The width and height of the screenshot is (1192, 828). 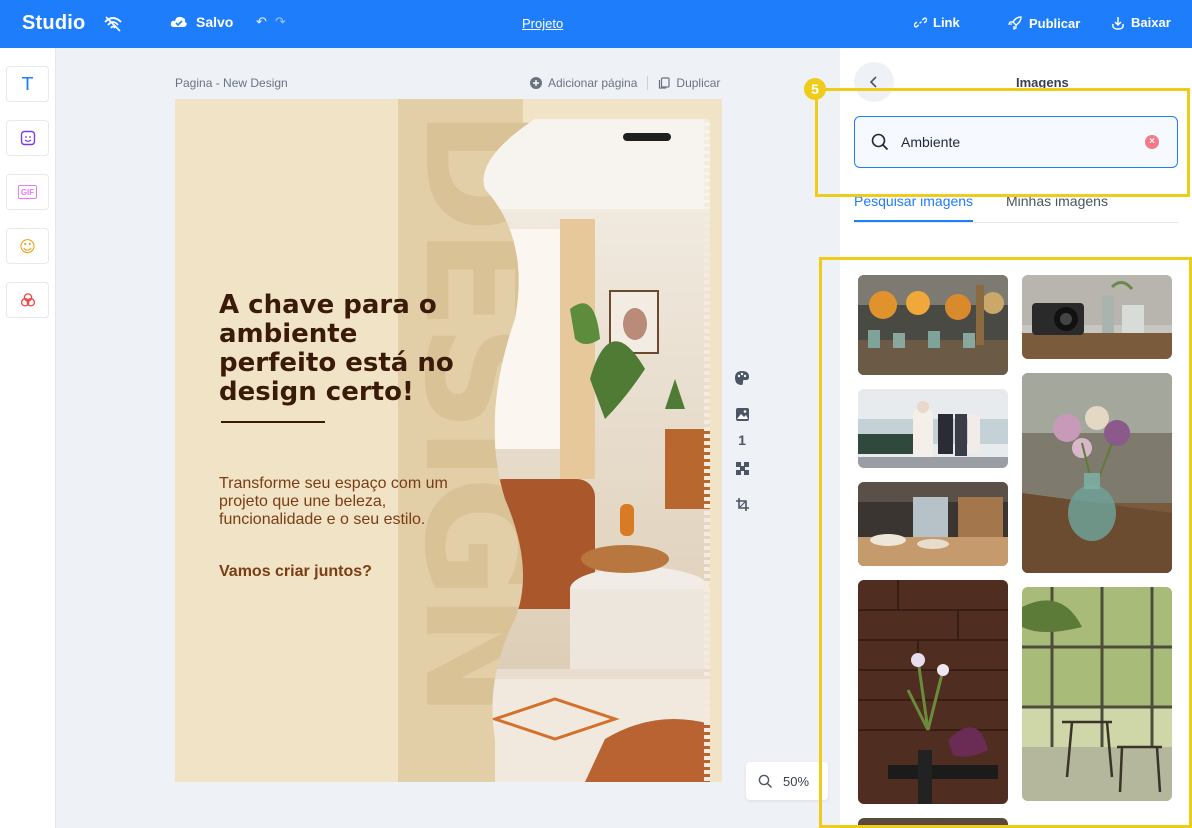 I want to click on step-badge: 5, so click(x=815, y=89).